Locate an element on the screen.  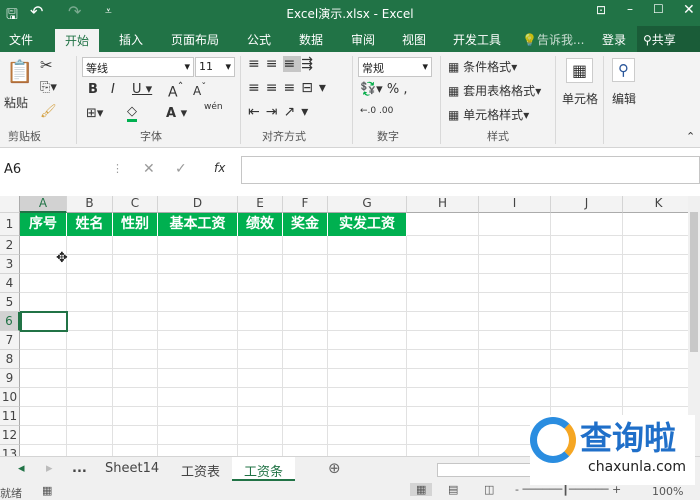
row-header-12: 12 is located at coordinates (10, 435).